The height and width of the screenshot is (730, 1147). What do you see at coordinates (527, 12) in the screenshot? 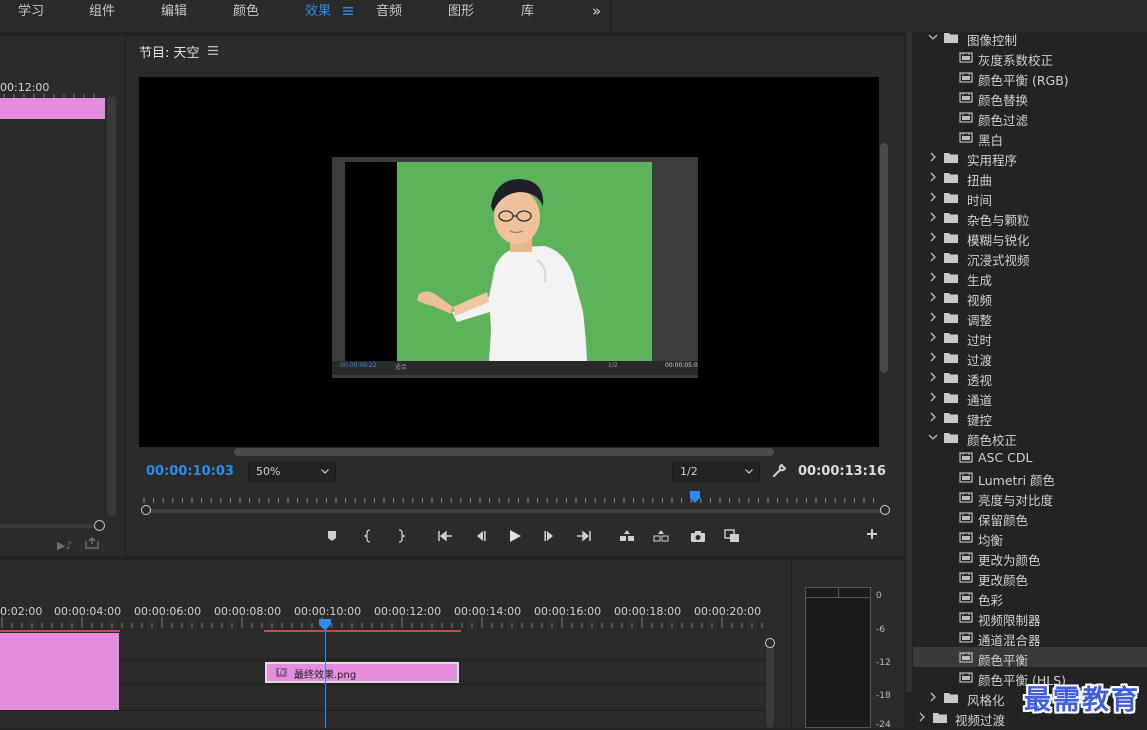
I see `workspace-tab-libraries: 库` at bounding box center [527, 12].